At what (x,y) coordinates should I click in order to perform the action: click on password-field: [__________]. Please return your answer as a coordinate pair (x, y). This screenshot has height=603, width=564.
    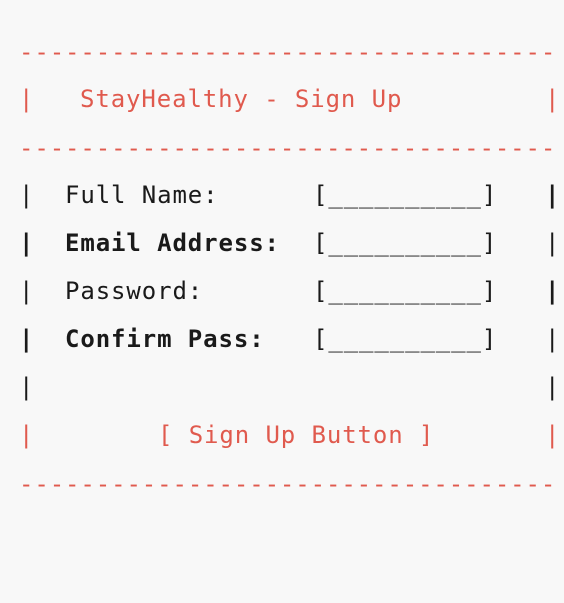
    Looking at the image, I should click on (405, 291).